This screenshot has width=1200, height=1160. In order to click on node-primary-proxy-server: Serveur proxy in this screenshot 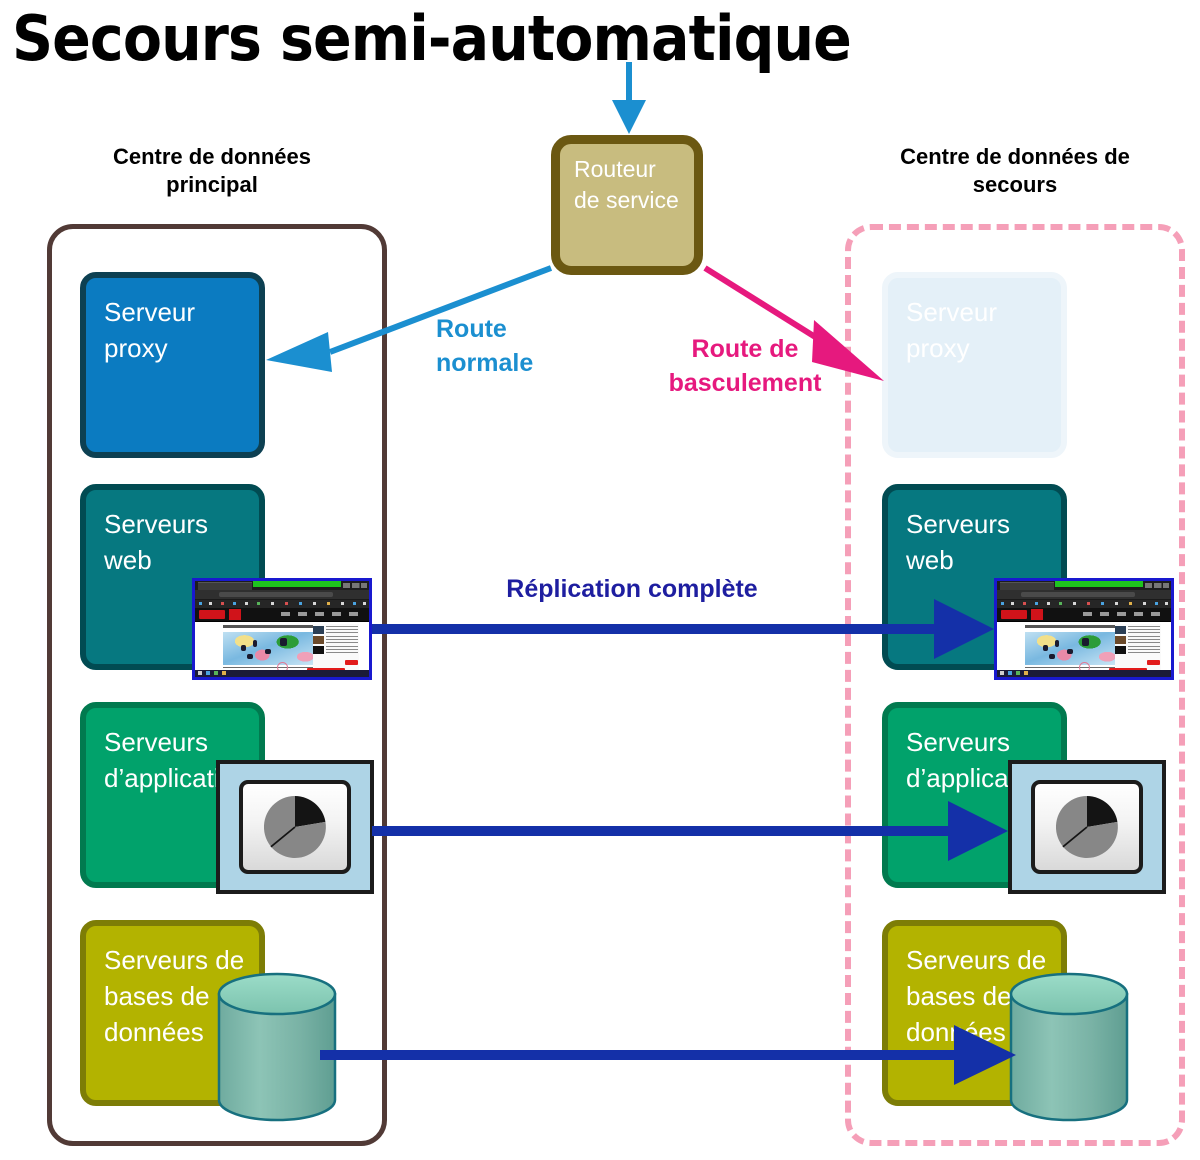, I will do `click(172, 365)`.